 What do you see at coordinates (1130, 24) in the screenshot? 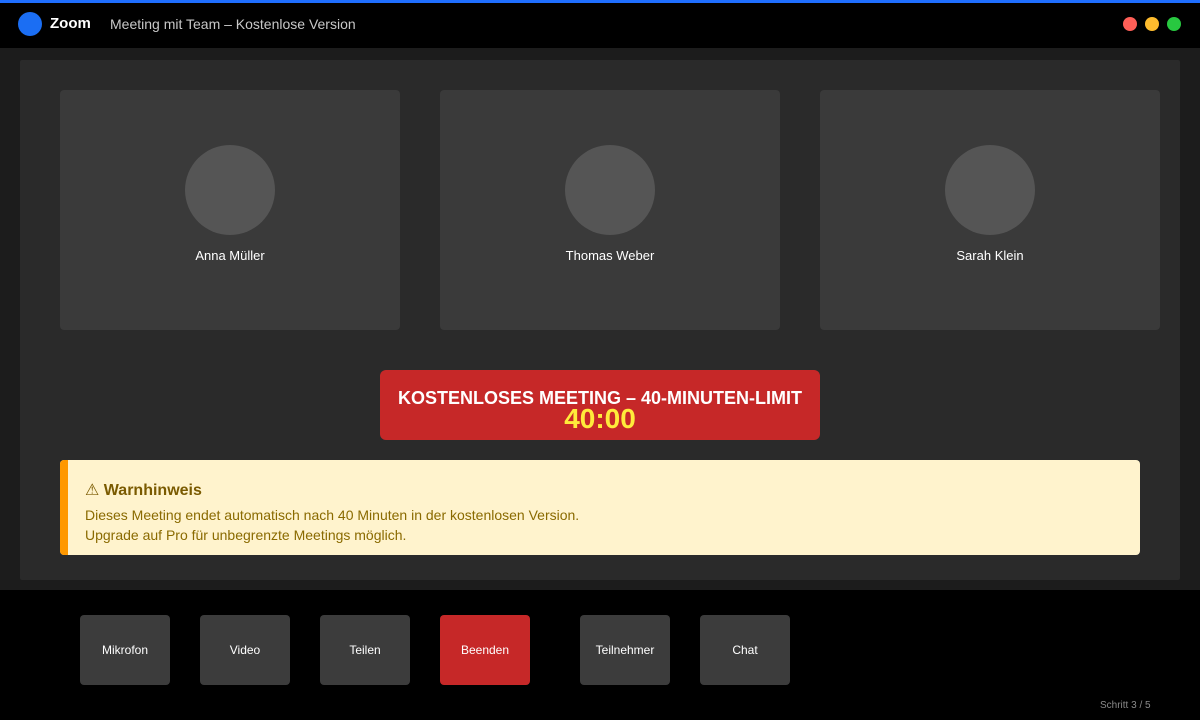
I see `close-icon` at bounding box center [1130, 24].